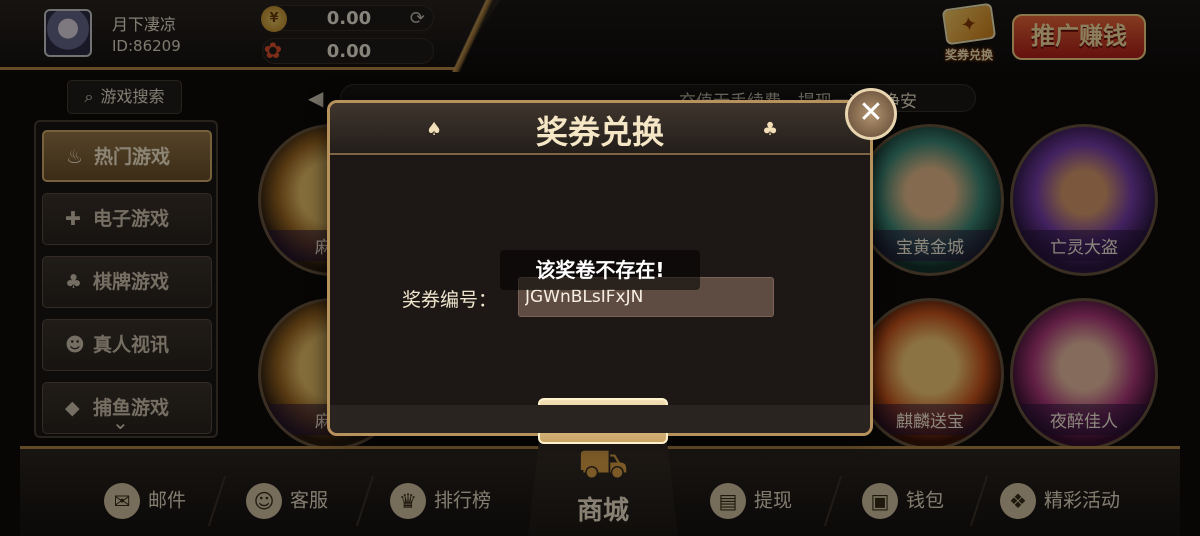 This screenshot has width=1200, height=536. What do you see at coordinates (871, 114) in the screenshot?
I see `close-icon: ✕` at bounding box center [871, 114].